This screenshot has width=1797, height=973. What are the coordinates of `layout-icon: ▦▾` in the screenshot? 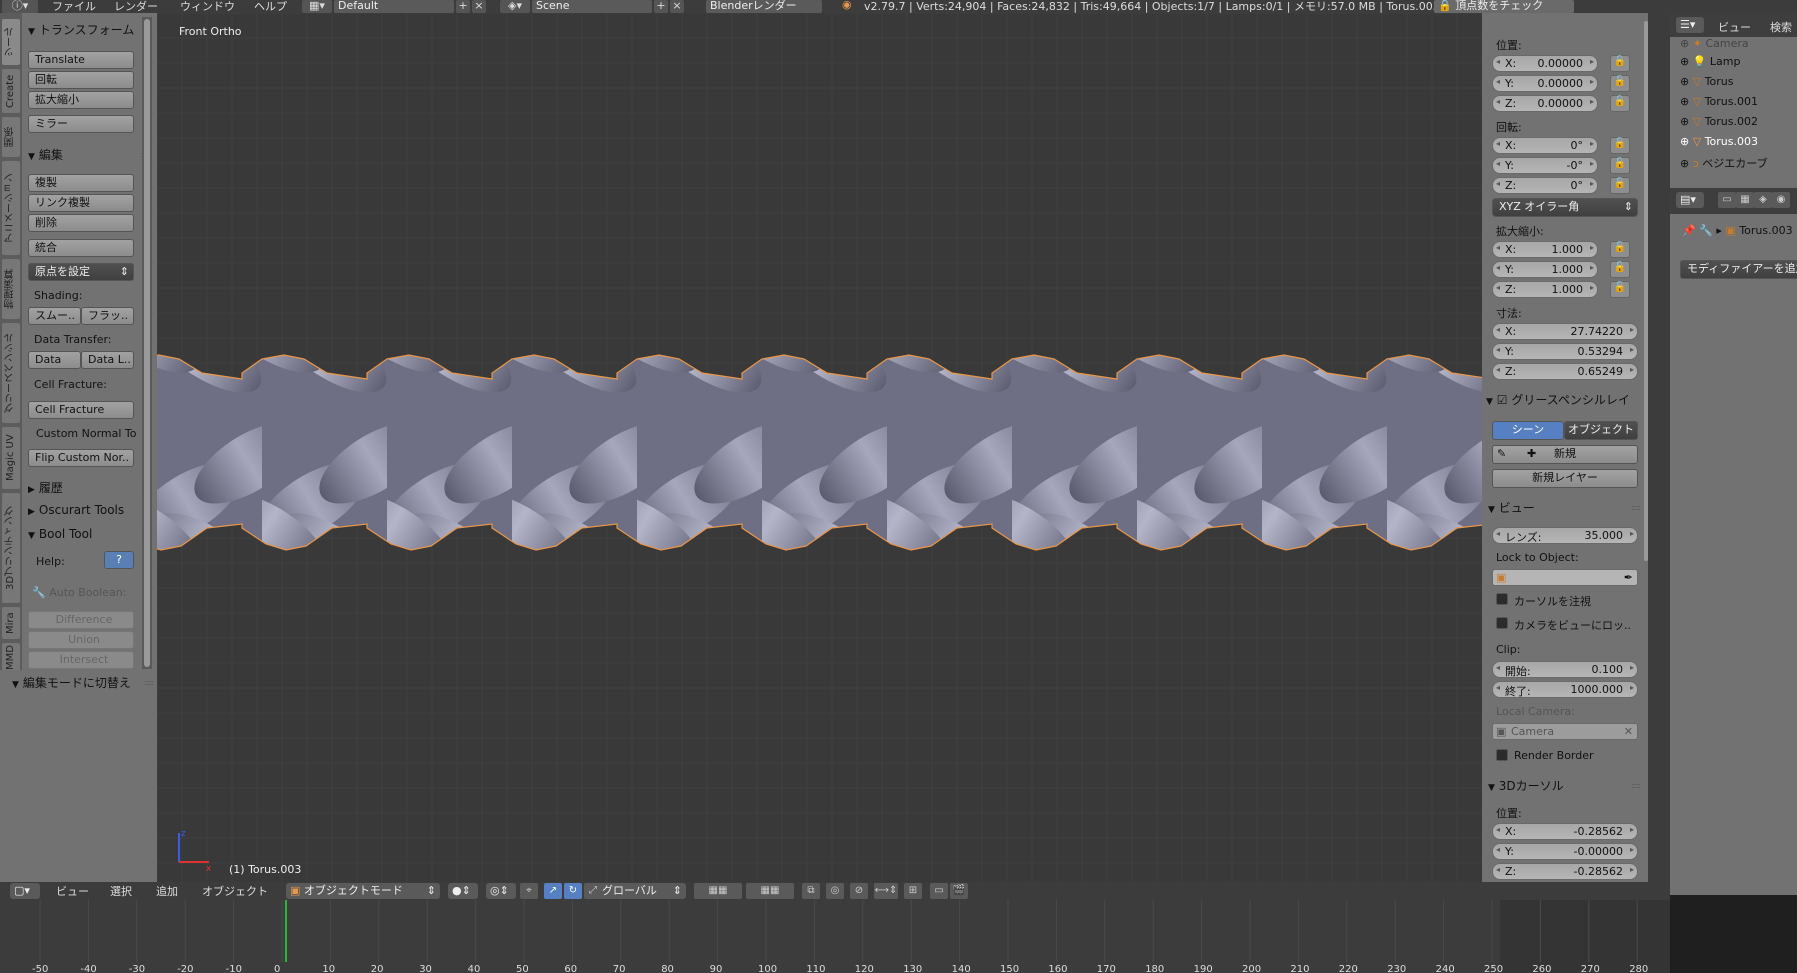 It's located at (317, 6).